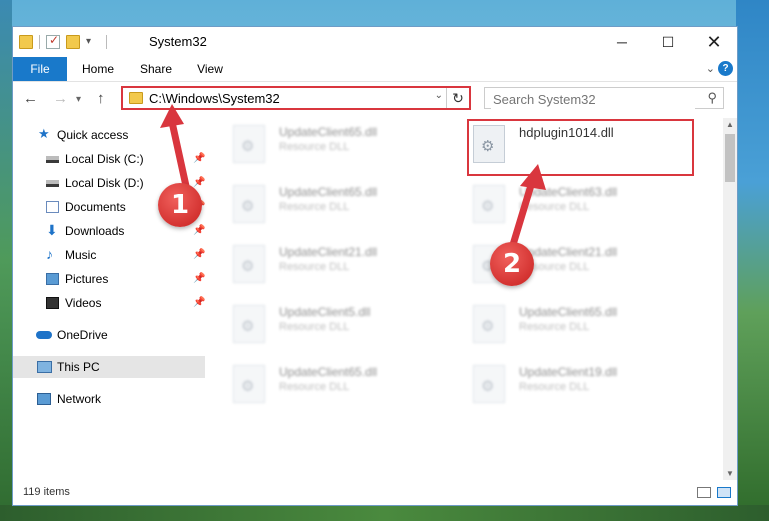  I want to click on back-button: ←, so click(30, 98).